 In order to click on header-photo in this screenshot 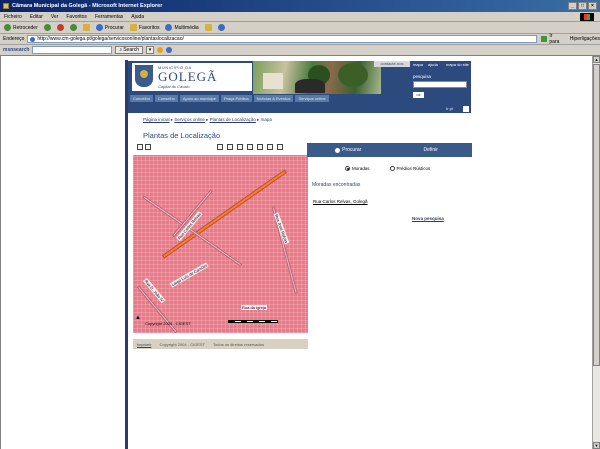, I will do `click(317, 77)`.